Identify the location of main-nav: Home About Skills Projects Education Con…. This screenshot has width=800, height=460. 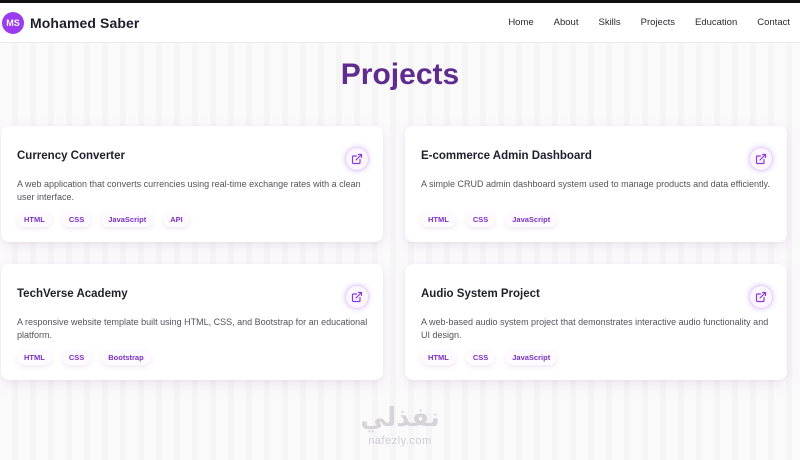
(654, 22).